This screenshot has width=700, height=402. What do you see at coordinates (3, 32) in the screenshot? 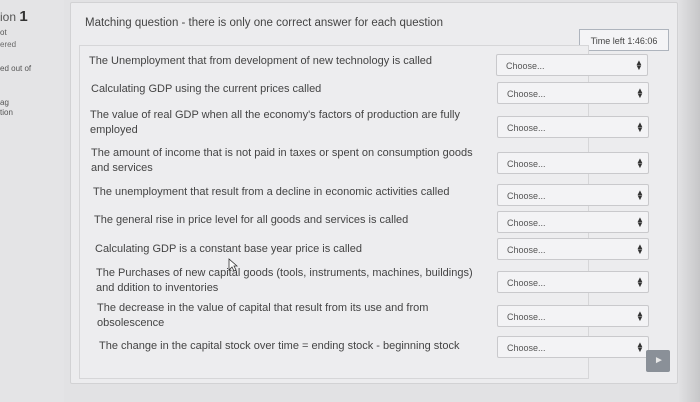
I see `info-text-1: ot` at bounding box center [3, 32].